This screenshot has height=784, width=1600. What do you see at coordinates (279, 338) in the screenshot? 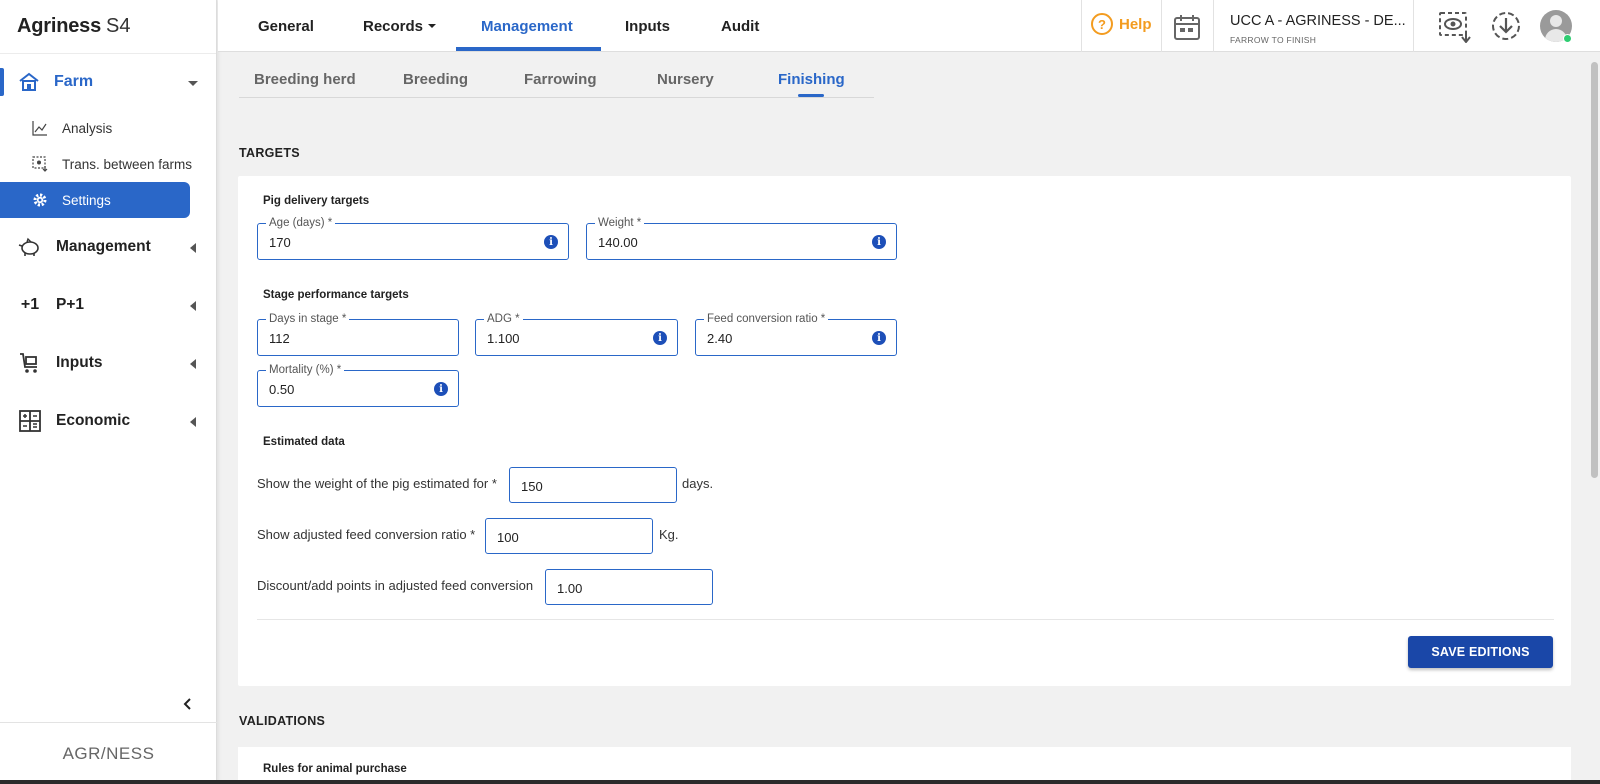
I see `days-in-stage-value: 112` at bounding box center [279, 338].